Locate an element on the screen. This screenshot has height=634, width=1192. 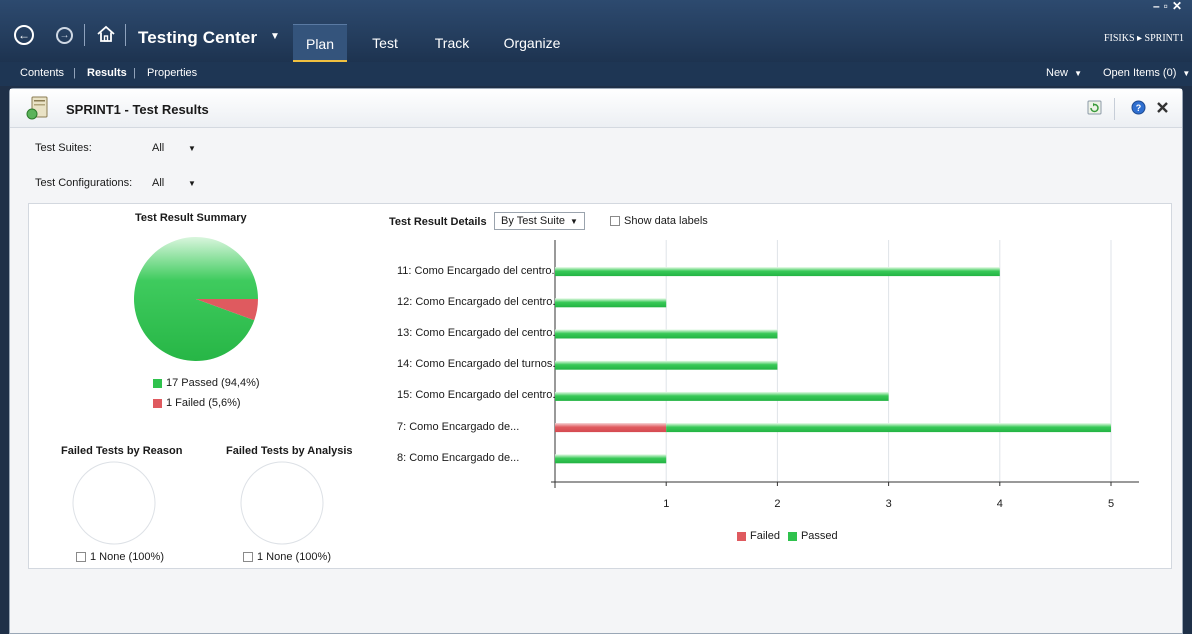
test-suites-label: Test Suites: is located at coordinates (63, 148).